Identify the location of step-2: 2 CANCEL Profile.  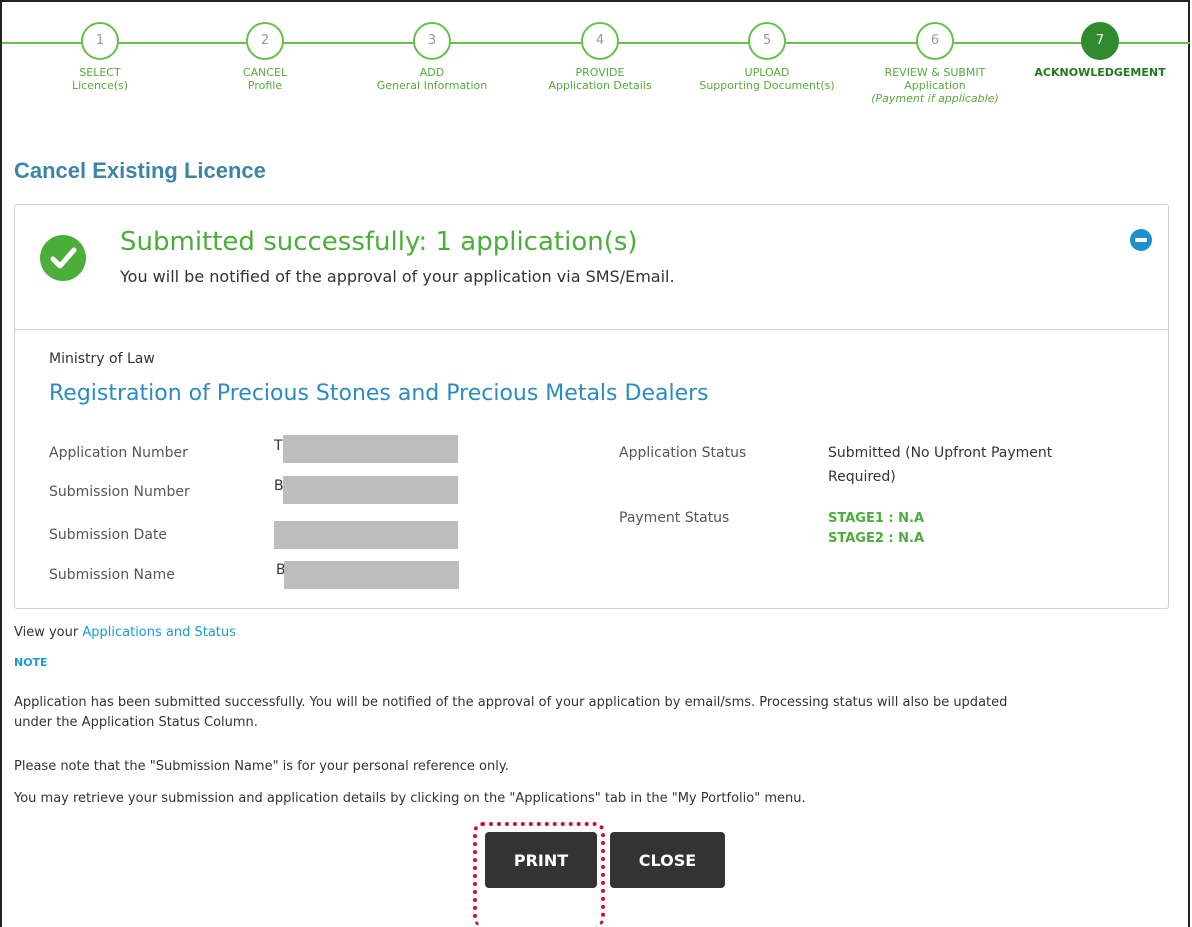
(265, 57).